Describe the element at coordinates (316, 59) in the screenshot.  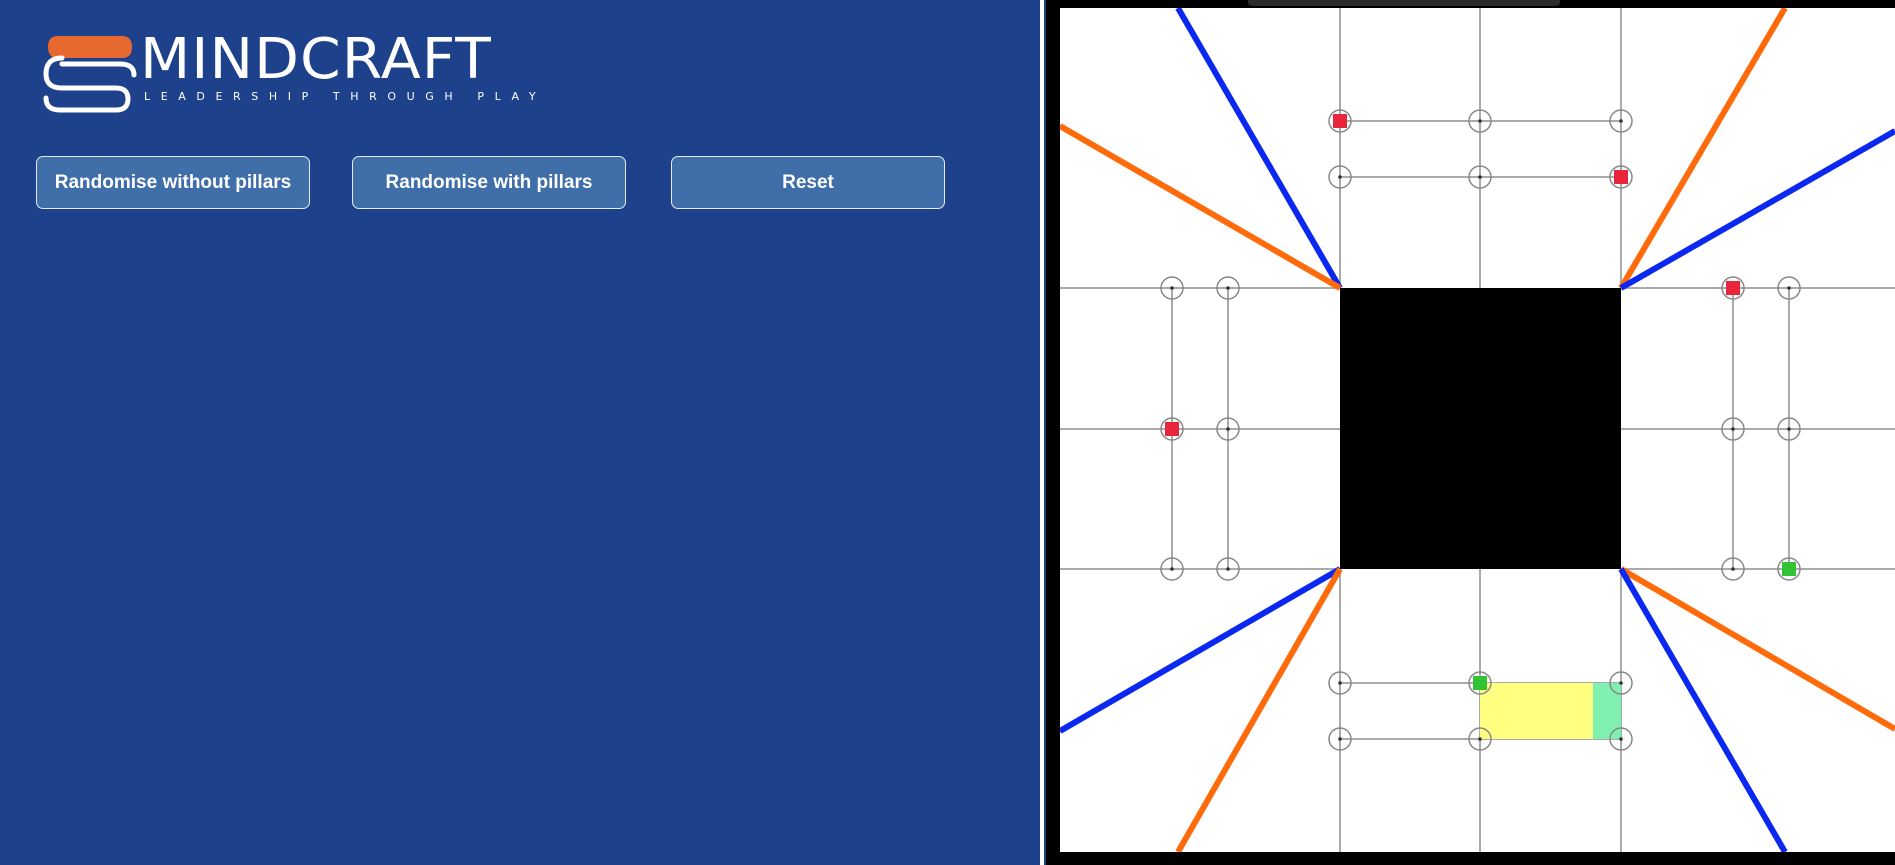
I see `logo-wordmark: MINDCRAFT` at that location.